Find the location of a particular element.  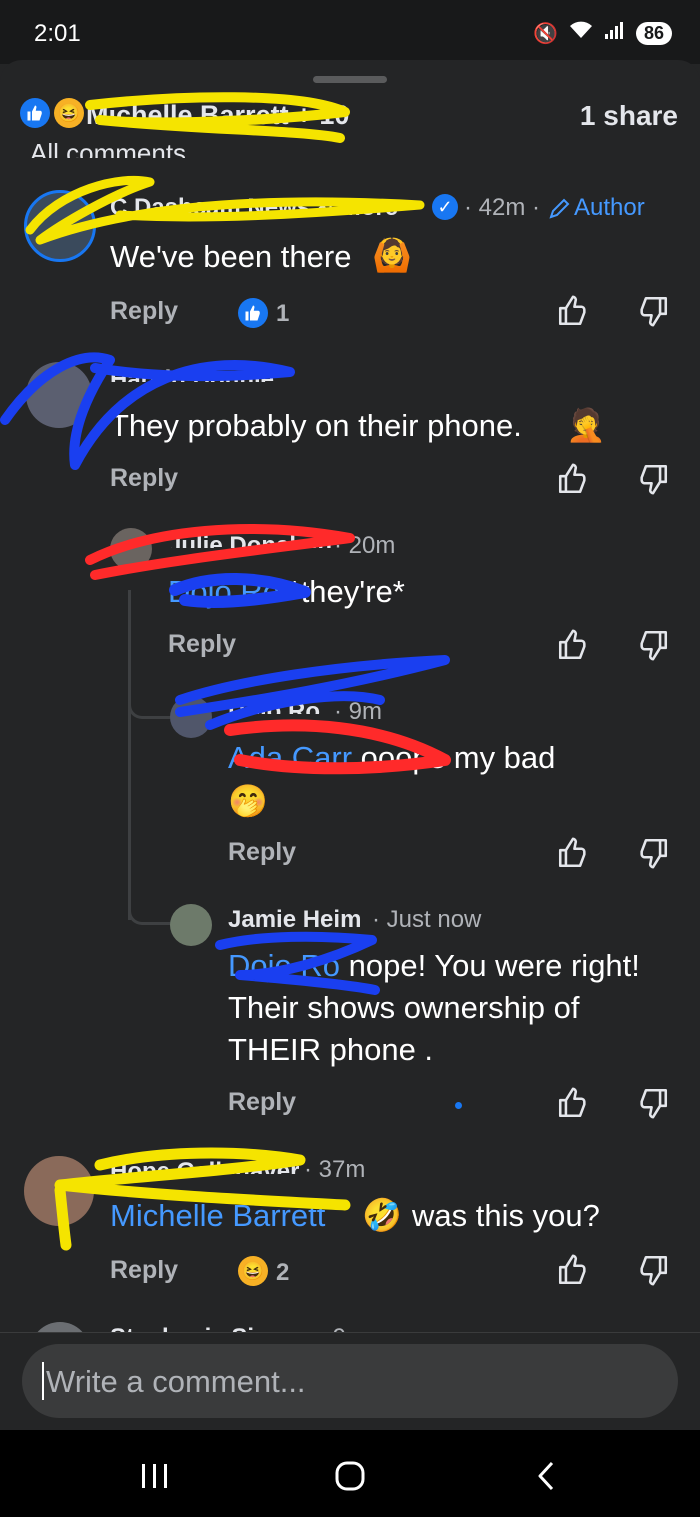

reaction-summary: Michelle Barrett + 10 is located at coordinates (217, 115).